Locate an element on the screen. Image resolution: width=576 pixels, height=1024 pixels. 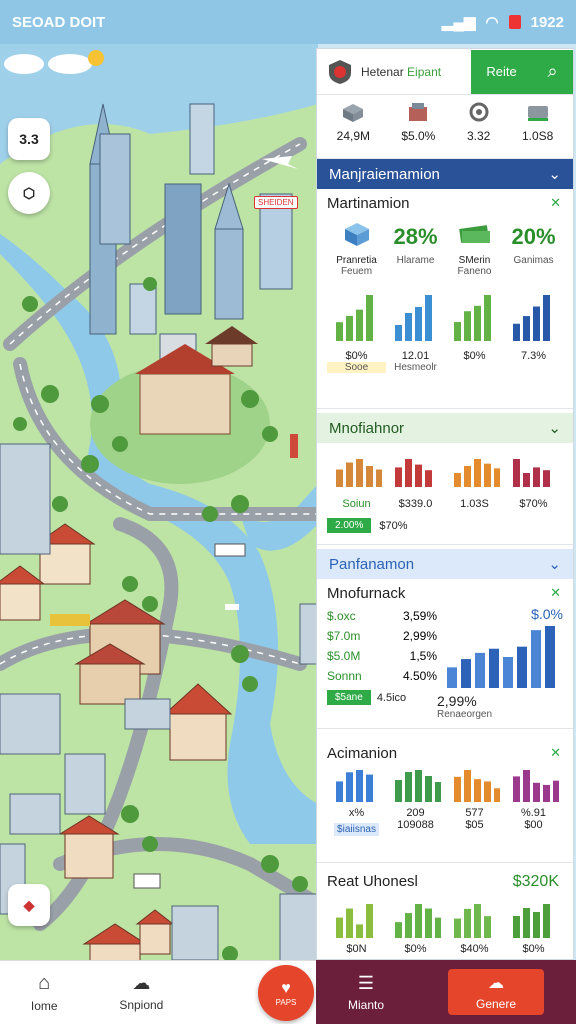
nav-generate-button: ☁ Genere is located at coordinates (496, 992).